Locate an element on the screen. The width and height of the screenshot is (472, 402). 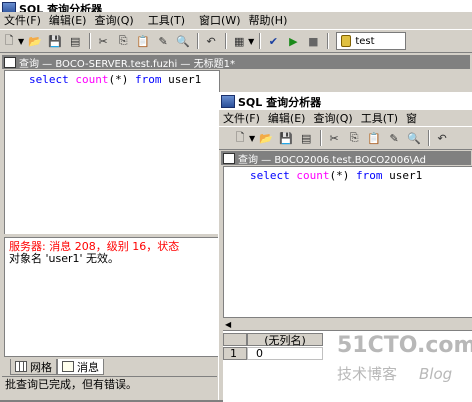
front-query-titlebar: 查询 — BOCO2006.test.BOCO2006\Ad is located at coordinates (346, 158).